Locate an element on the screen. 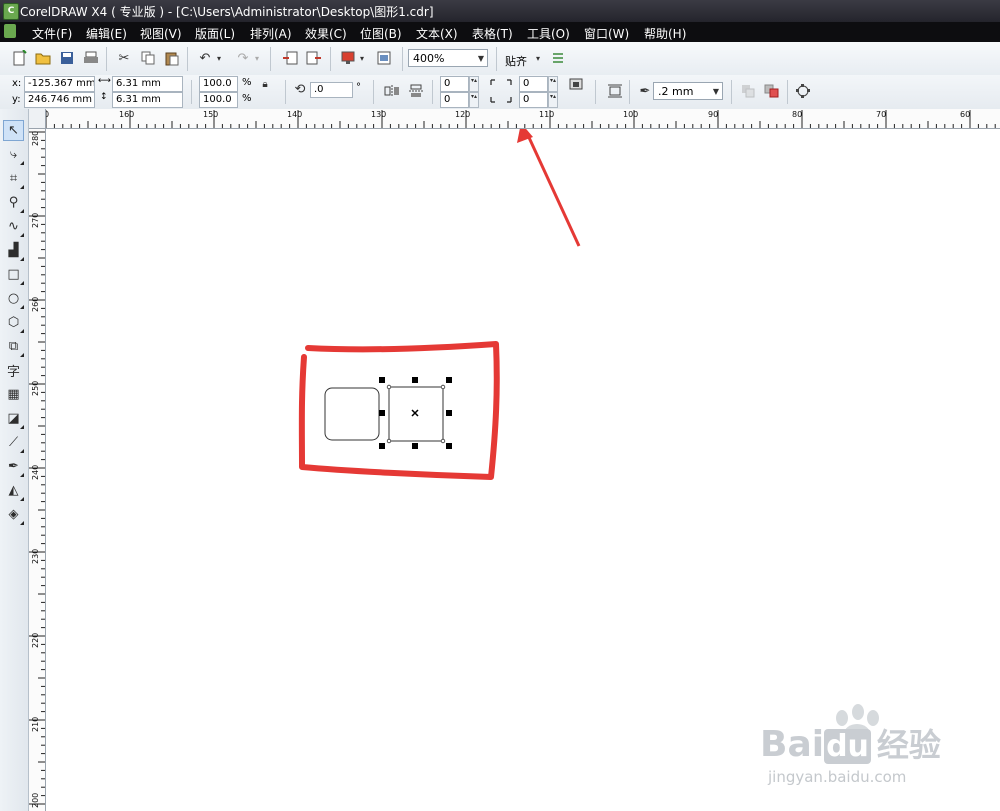 The image size is (1000, 811). pick-tool-icon: ↖ is located at coordinates (13, 130).